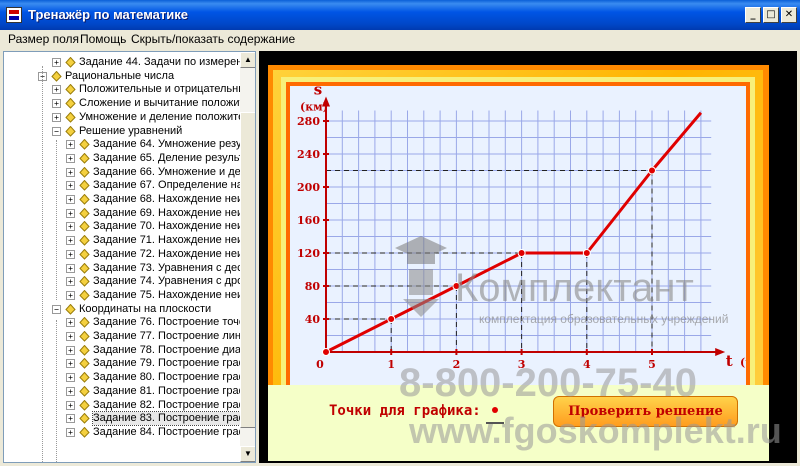  I want to click on tree-item: − Решение уравнений, so click(122, 132).